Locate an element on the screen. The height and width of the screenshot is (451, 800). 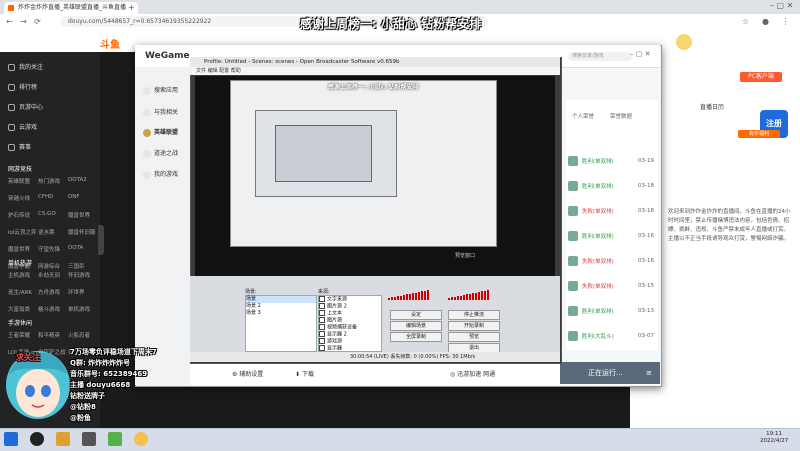
scene-item: 场景 2 is located at coordinates (281, 306).